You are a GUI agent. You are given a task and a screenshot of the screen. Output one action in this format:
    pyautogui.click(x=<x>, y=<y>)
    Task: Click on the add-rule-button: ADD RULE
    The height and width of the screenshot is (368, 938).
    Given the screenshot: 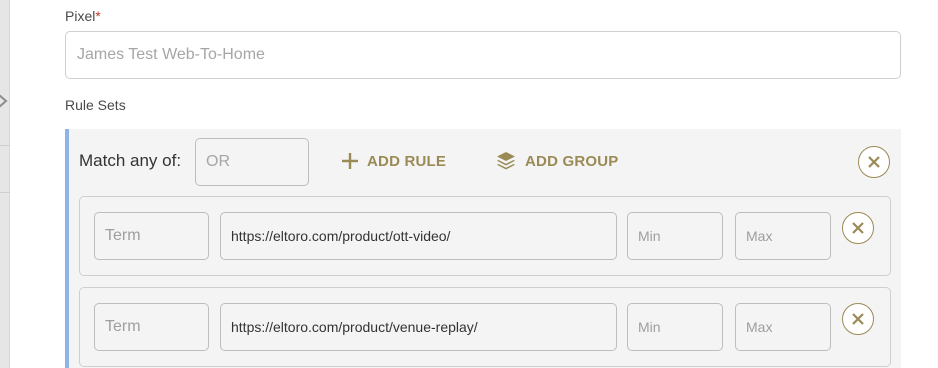 What is the action you would take?
    pyautogui.click(x=393, y=161)
    